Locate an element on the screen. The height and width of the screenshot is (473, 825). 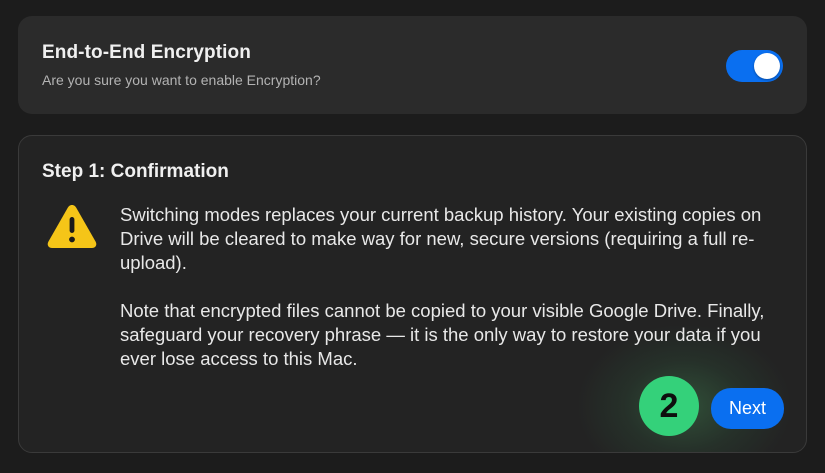
toggle-knob is located at coordinates (767, 66).